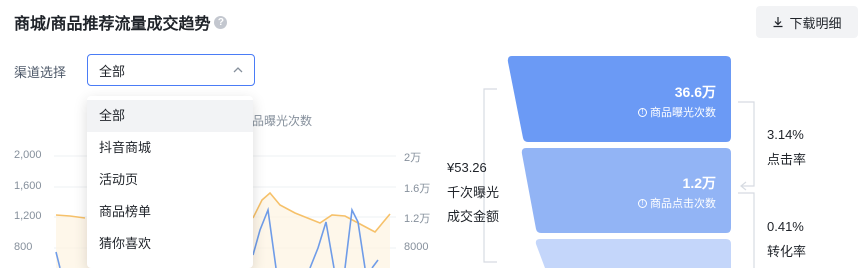 The width and height of the screenshot is (860, 268). What do you see at coordinates (699, 183) in the screenshot?
I see `funnel-stage-2-value: 1.2万` at bounding box center [699, 183].